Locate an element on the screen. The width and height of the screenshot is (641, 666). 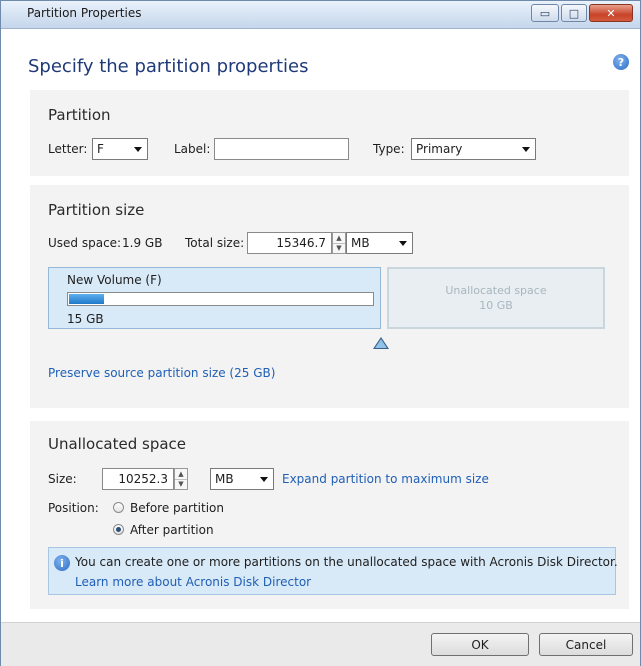
letter-label: Letter: is located at coordinates (68, 149).